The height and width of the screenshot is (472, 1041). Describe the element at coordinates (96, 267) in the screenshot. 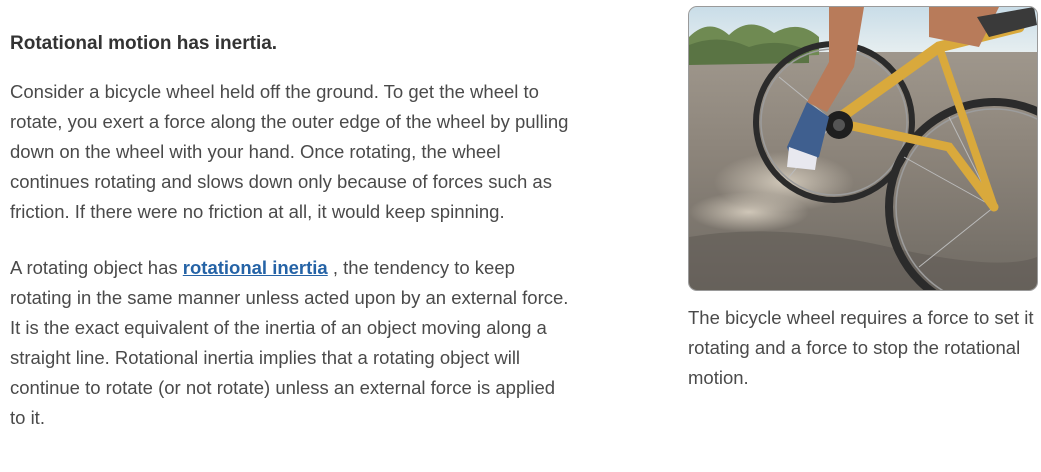

I see `paragraph-text-before: A rotating object has` at that location.